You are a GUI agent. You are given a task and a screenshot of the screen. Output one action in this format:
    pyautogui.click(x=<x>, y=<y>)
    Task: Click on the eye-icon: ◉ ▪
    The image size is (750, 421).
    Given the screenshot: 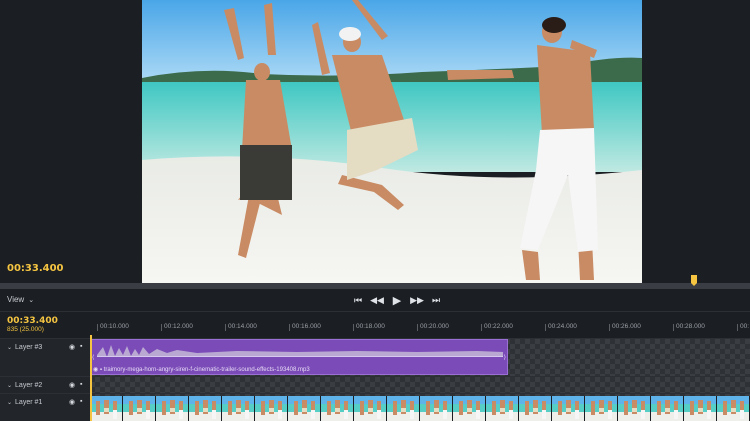 What is the action you would take?
    pyautogui.click(x=98, y=370)
    